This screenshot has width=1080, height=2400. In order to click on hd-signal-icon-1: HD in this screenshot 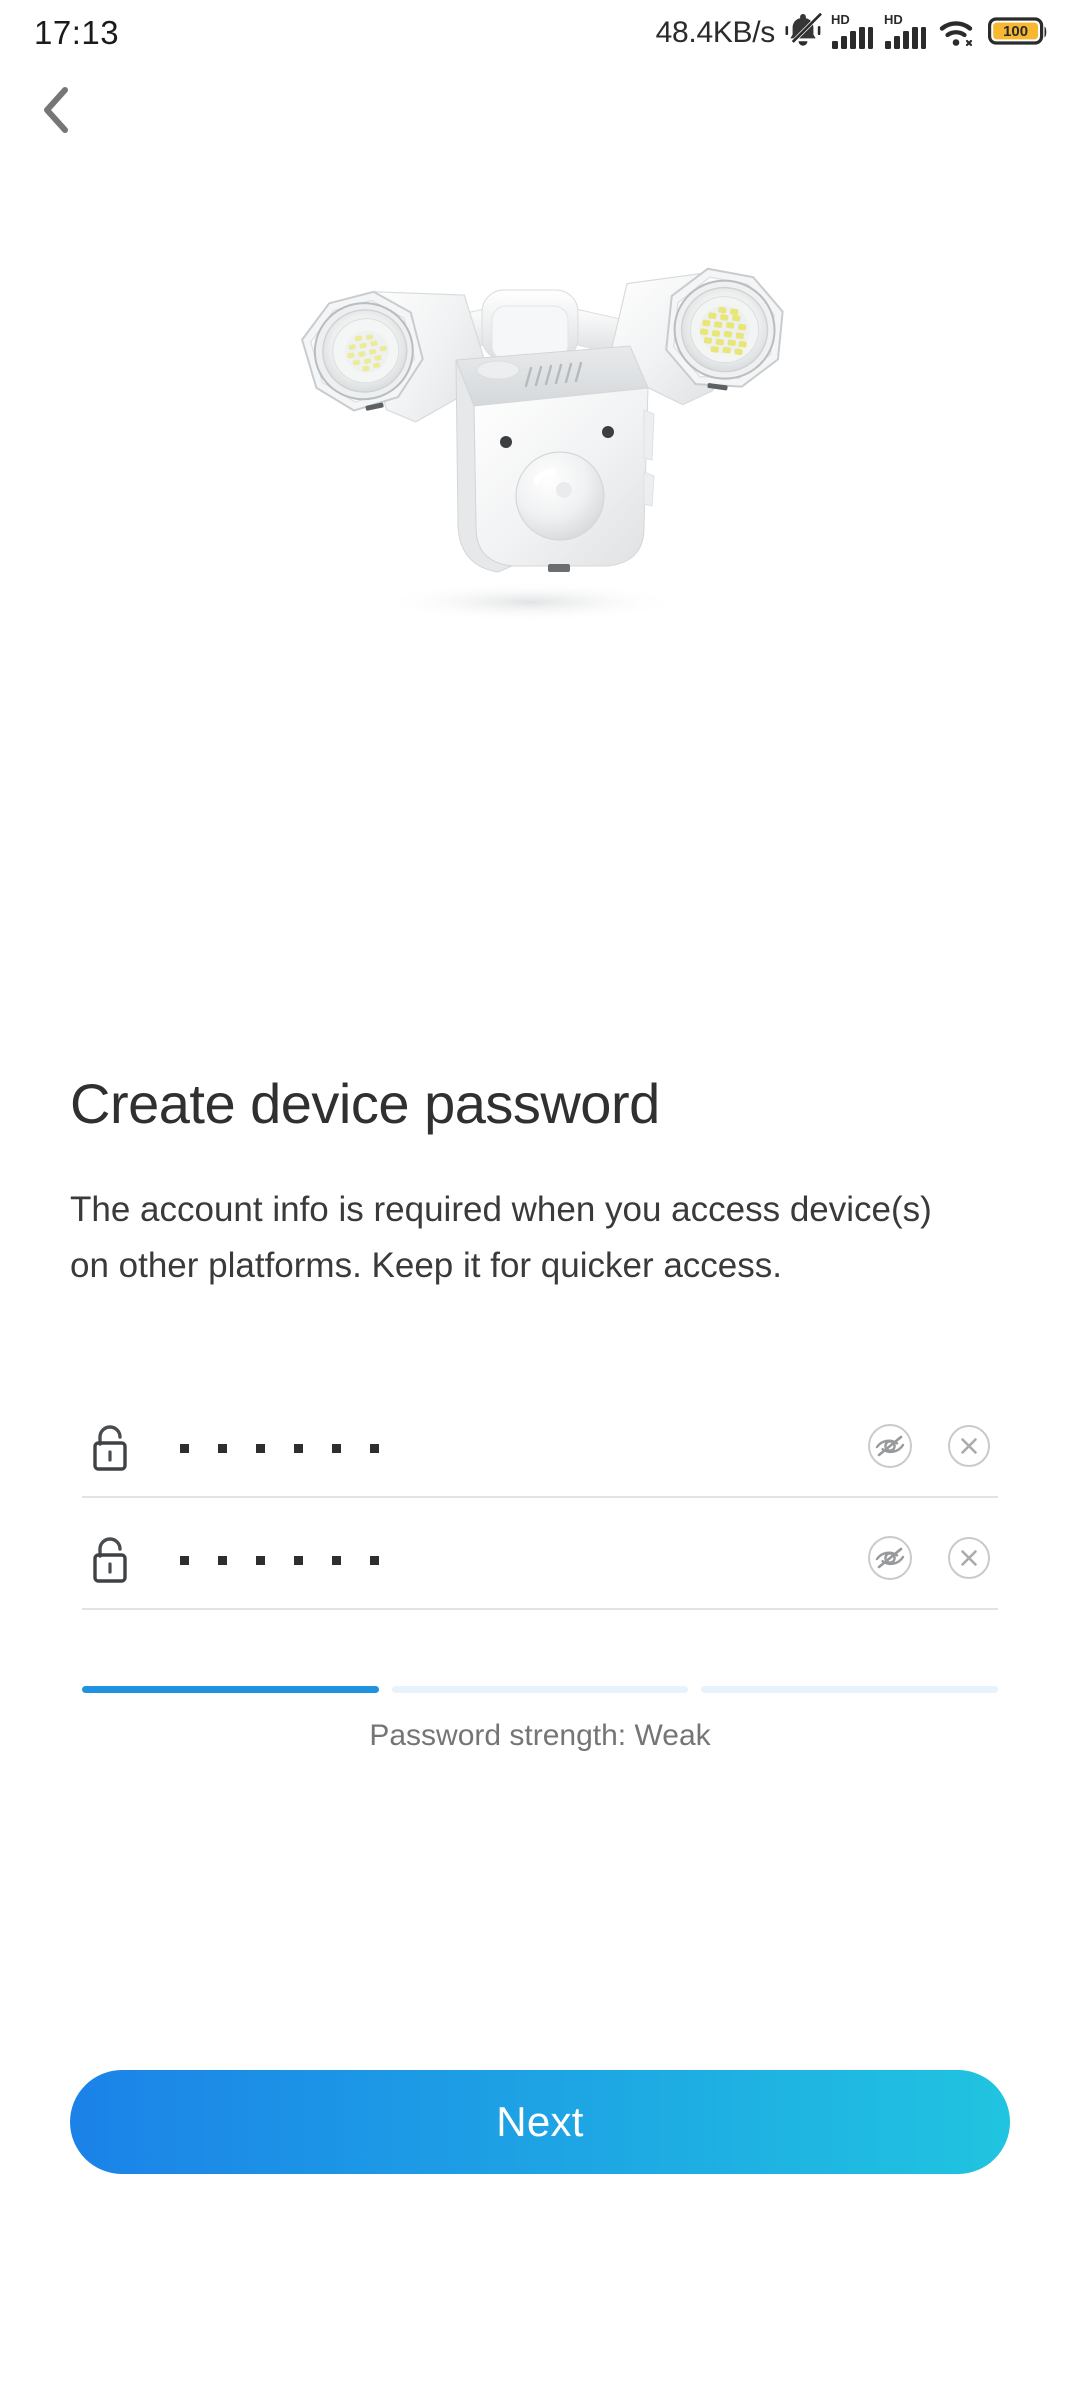, I will do `click(853, 33)`.